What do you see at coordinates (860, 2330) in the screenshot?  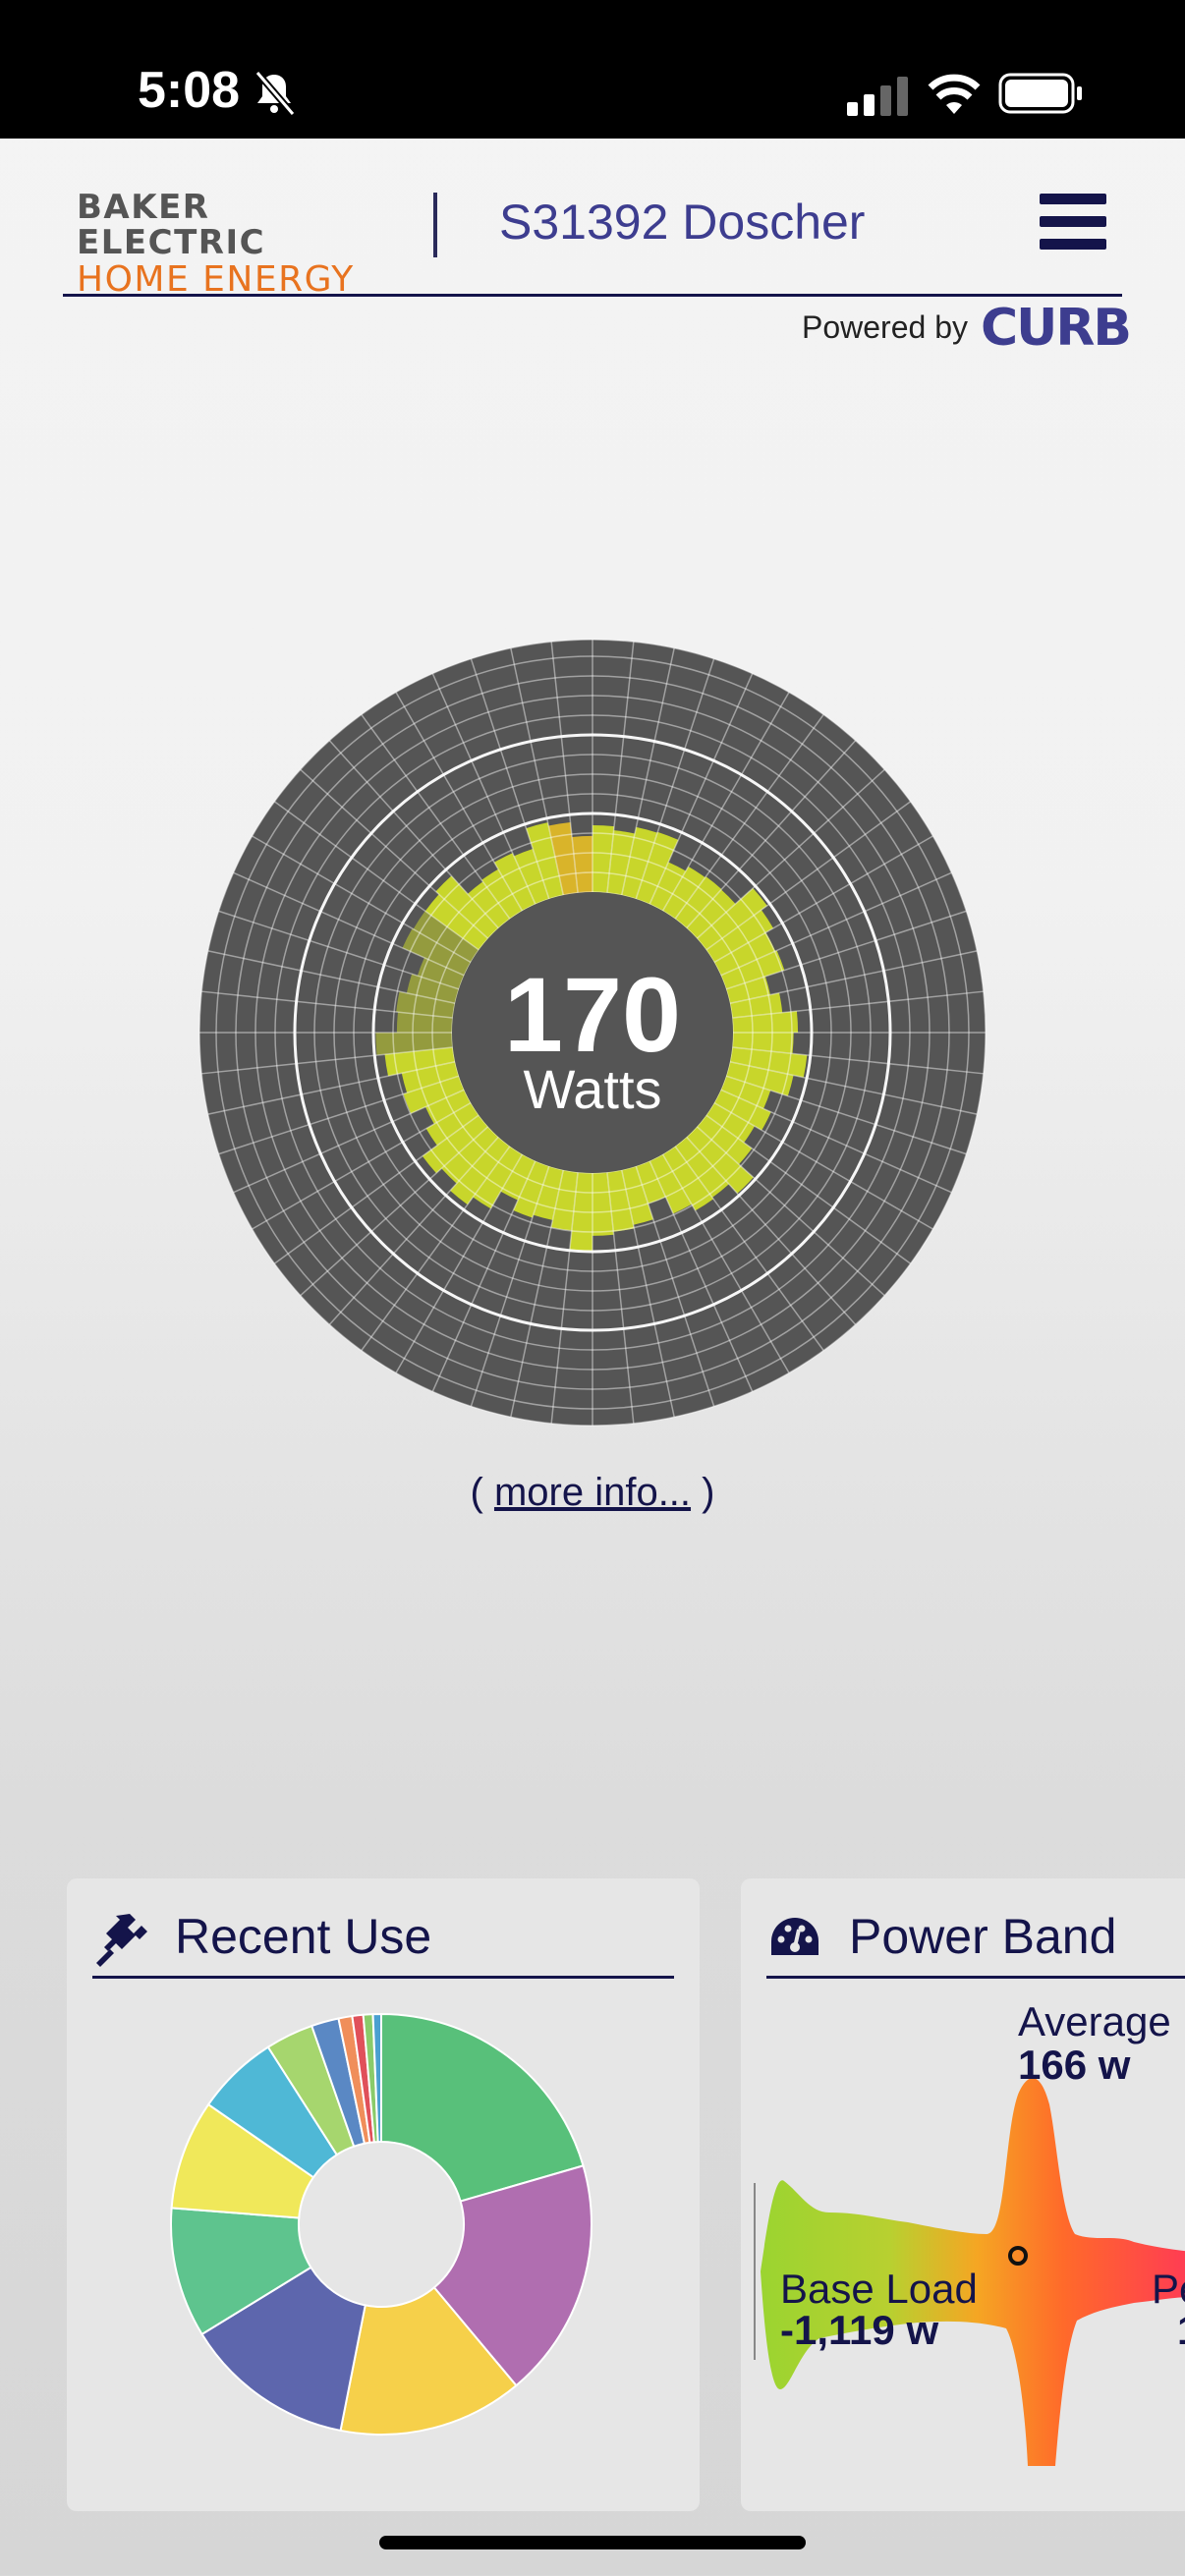 I see `base-load-value: -1,119 w` at bounding box center [860, 2330].